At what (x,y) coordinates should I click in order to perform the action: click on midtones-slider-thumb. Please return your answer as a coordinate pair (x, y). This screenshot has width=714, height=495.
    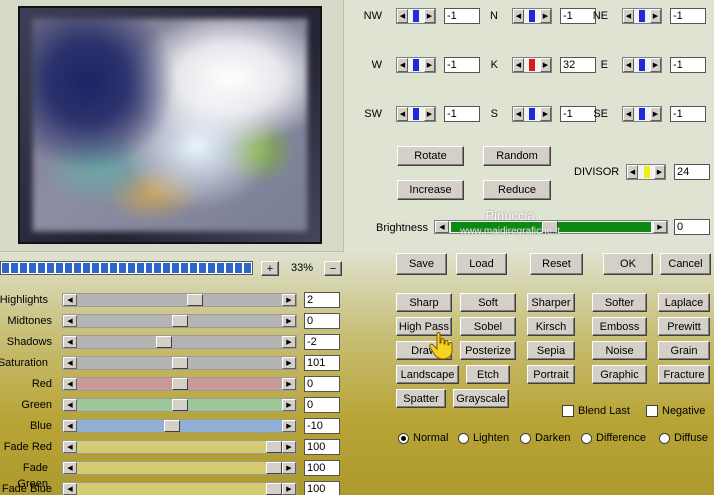
    Looking at the image, I should click on (180, 321).